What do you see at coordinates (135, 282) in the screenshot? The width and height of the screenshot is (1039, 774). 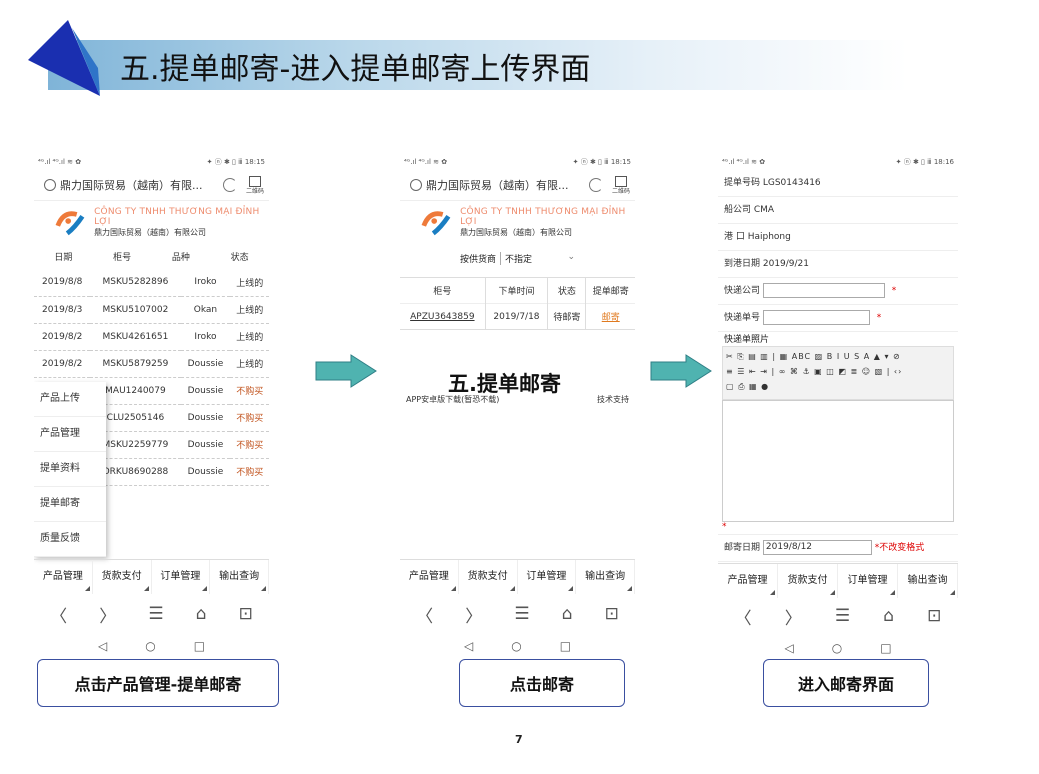 I see `row-container: MSKU5282896` at bounding box center [135, 282].